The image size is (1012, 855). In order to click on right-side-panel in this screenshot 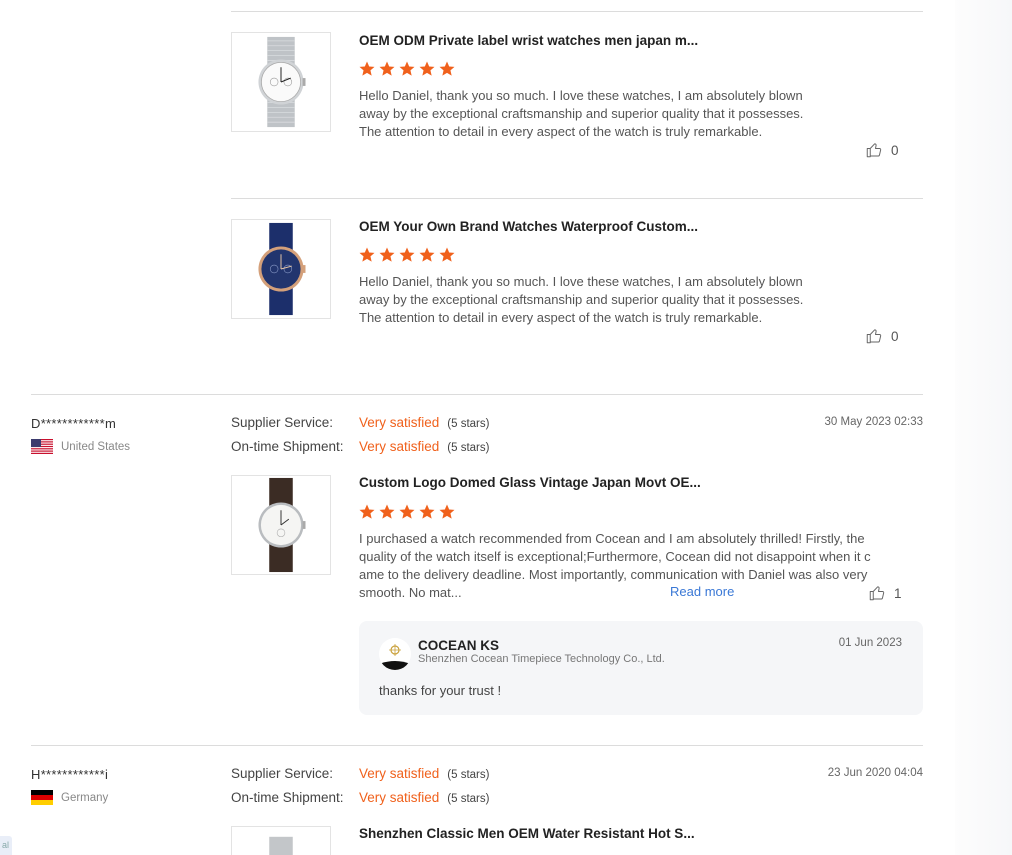, I will do `click(983, 427)`.